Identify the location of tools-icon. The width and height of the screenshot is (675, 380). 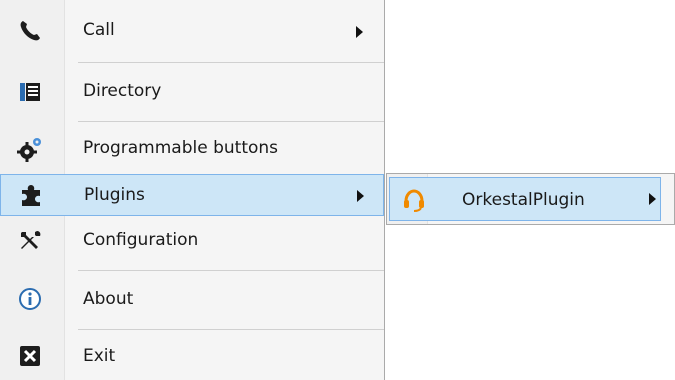
(30, 241).